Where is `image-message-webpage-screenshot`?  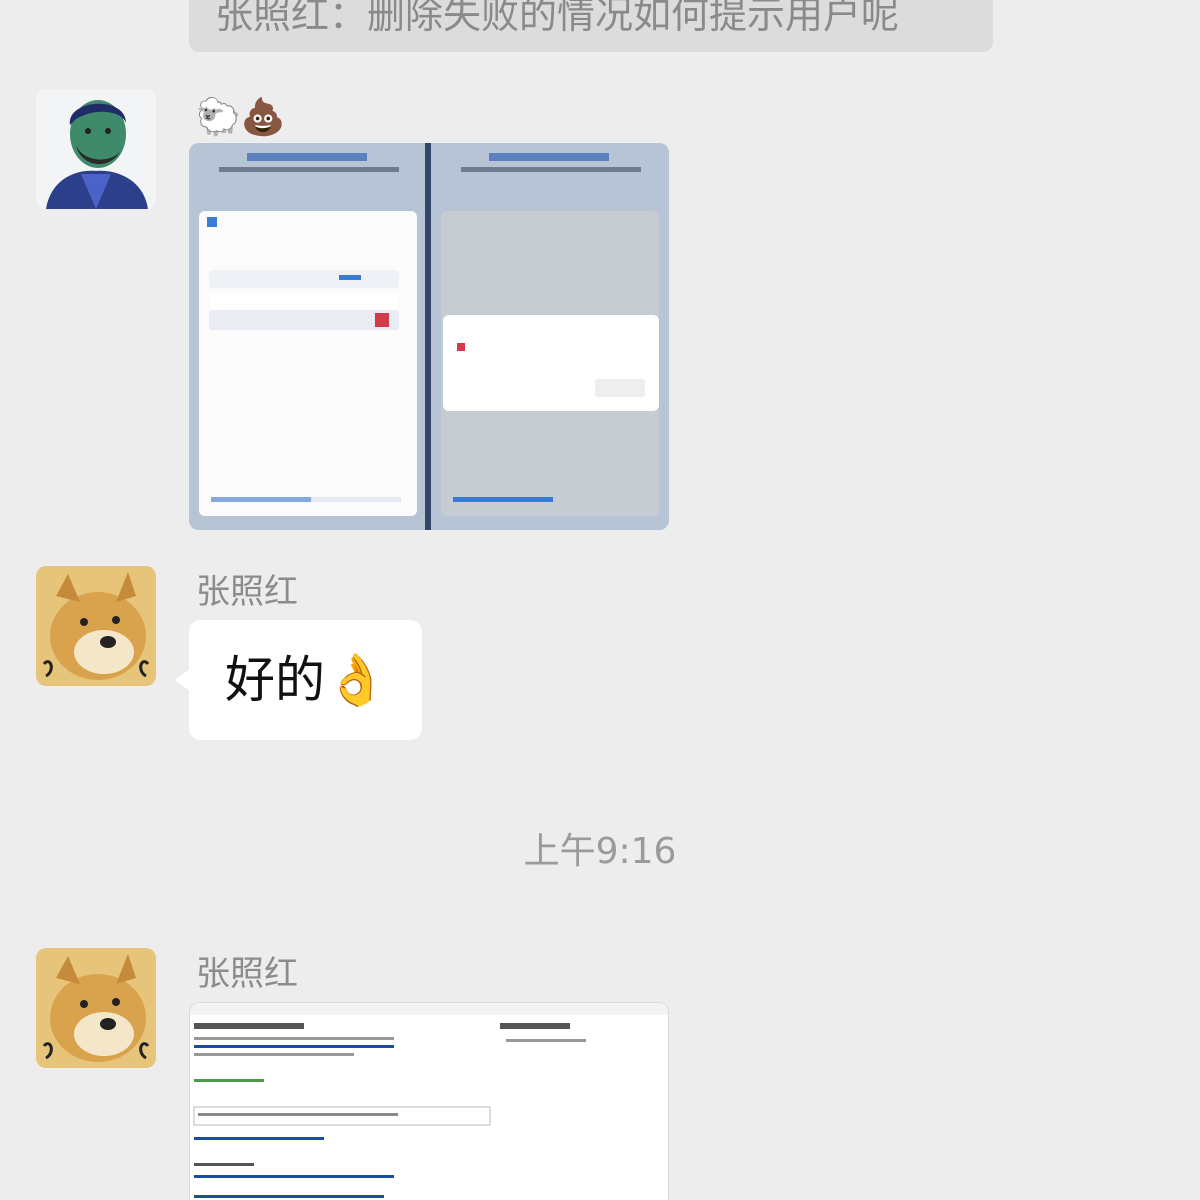 image-message-webpage-screenshot is located at coordinates (429, 1101).